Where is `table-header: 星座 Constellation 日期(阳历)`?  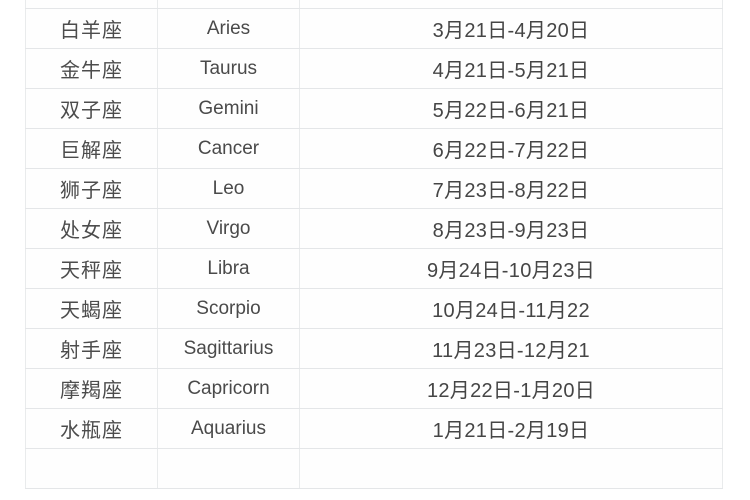 table-header: 星座 Constellation 日期(阳历) is located at coordinates (374, 4).